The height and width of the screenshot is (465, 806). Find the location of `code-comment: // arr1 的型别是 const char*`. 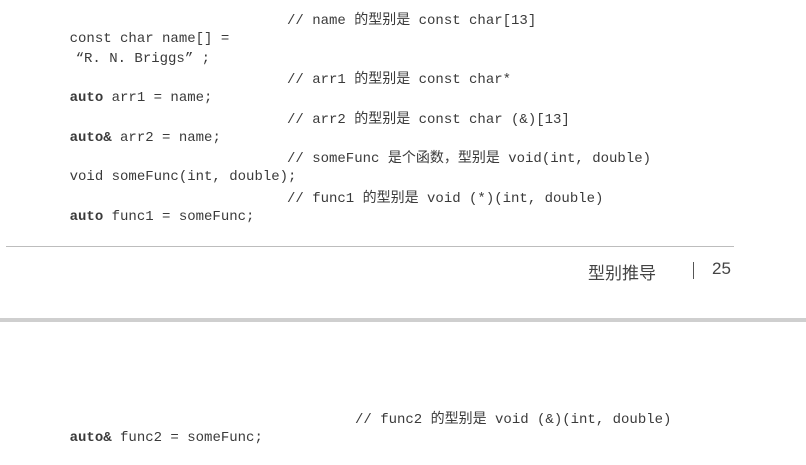

code-comment: // arr1 的型别是 const char* is located at coordinates (399, 80).